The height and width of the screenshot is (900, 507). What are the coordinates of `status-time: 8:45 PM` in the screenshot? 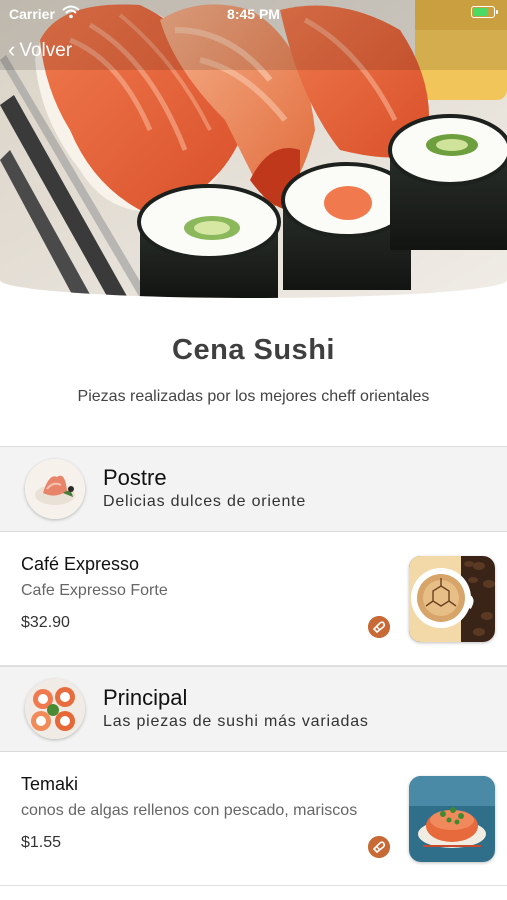 It's located at (253, 14).